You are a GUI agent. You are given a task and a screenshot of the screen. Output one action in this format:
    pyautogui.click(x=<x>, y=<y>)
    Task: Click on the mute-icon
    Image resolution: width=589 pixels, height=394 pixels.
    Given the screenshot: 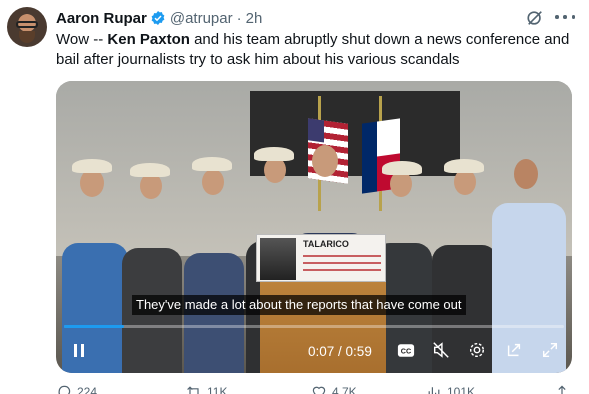 What is the action you would take?
    pyautogui.click(x=441, y=350)
    